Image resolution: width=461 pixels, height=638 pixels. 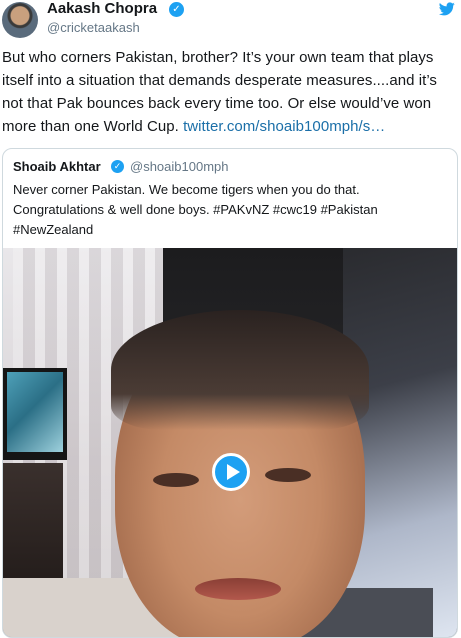 What do you see at coordinates (288, 475) in the screenshot?
I see `right-eye` at bounding box center [288, 475].